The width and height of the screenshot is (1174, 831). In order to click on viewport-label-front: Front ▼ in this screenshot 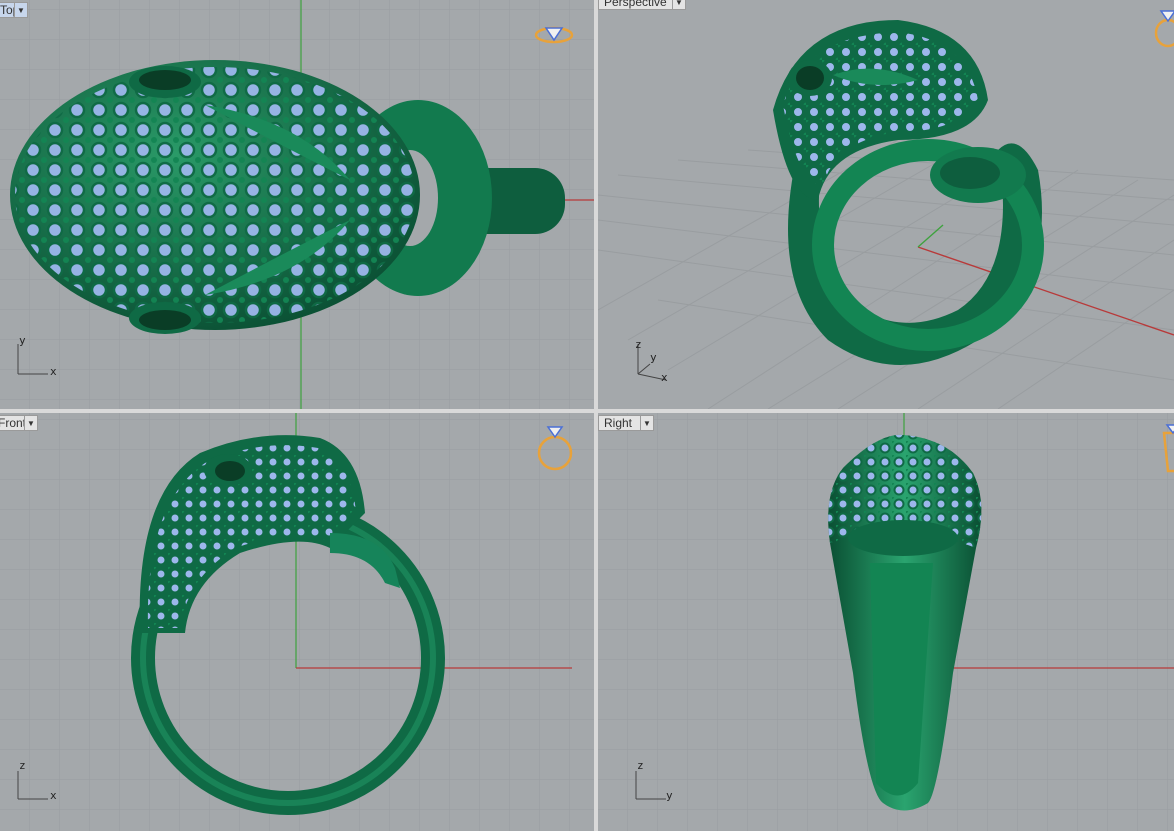, I will do `click(19, 423)`.